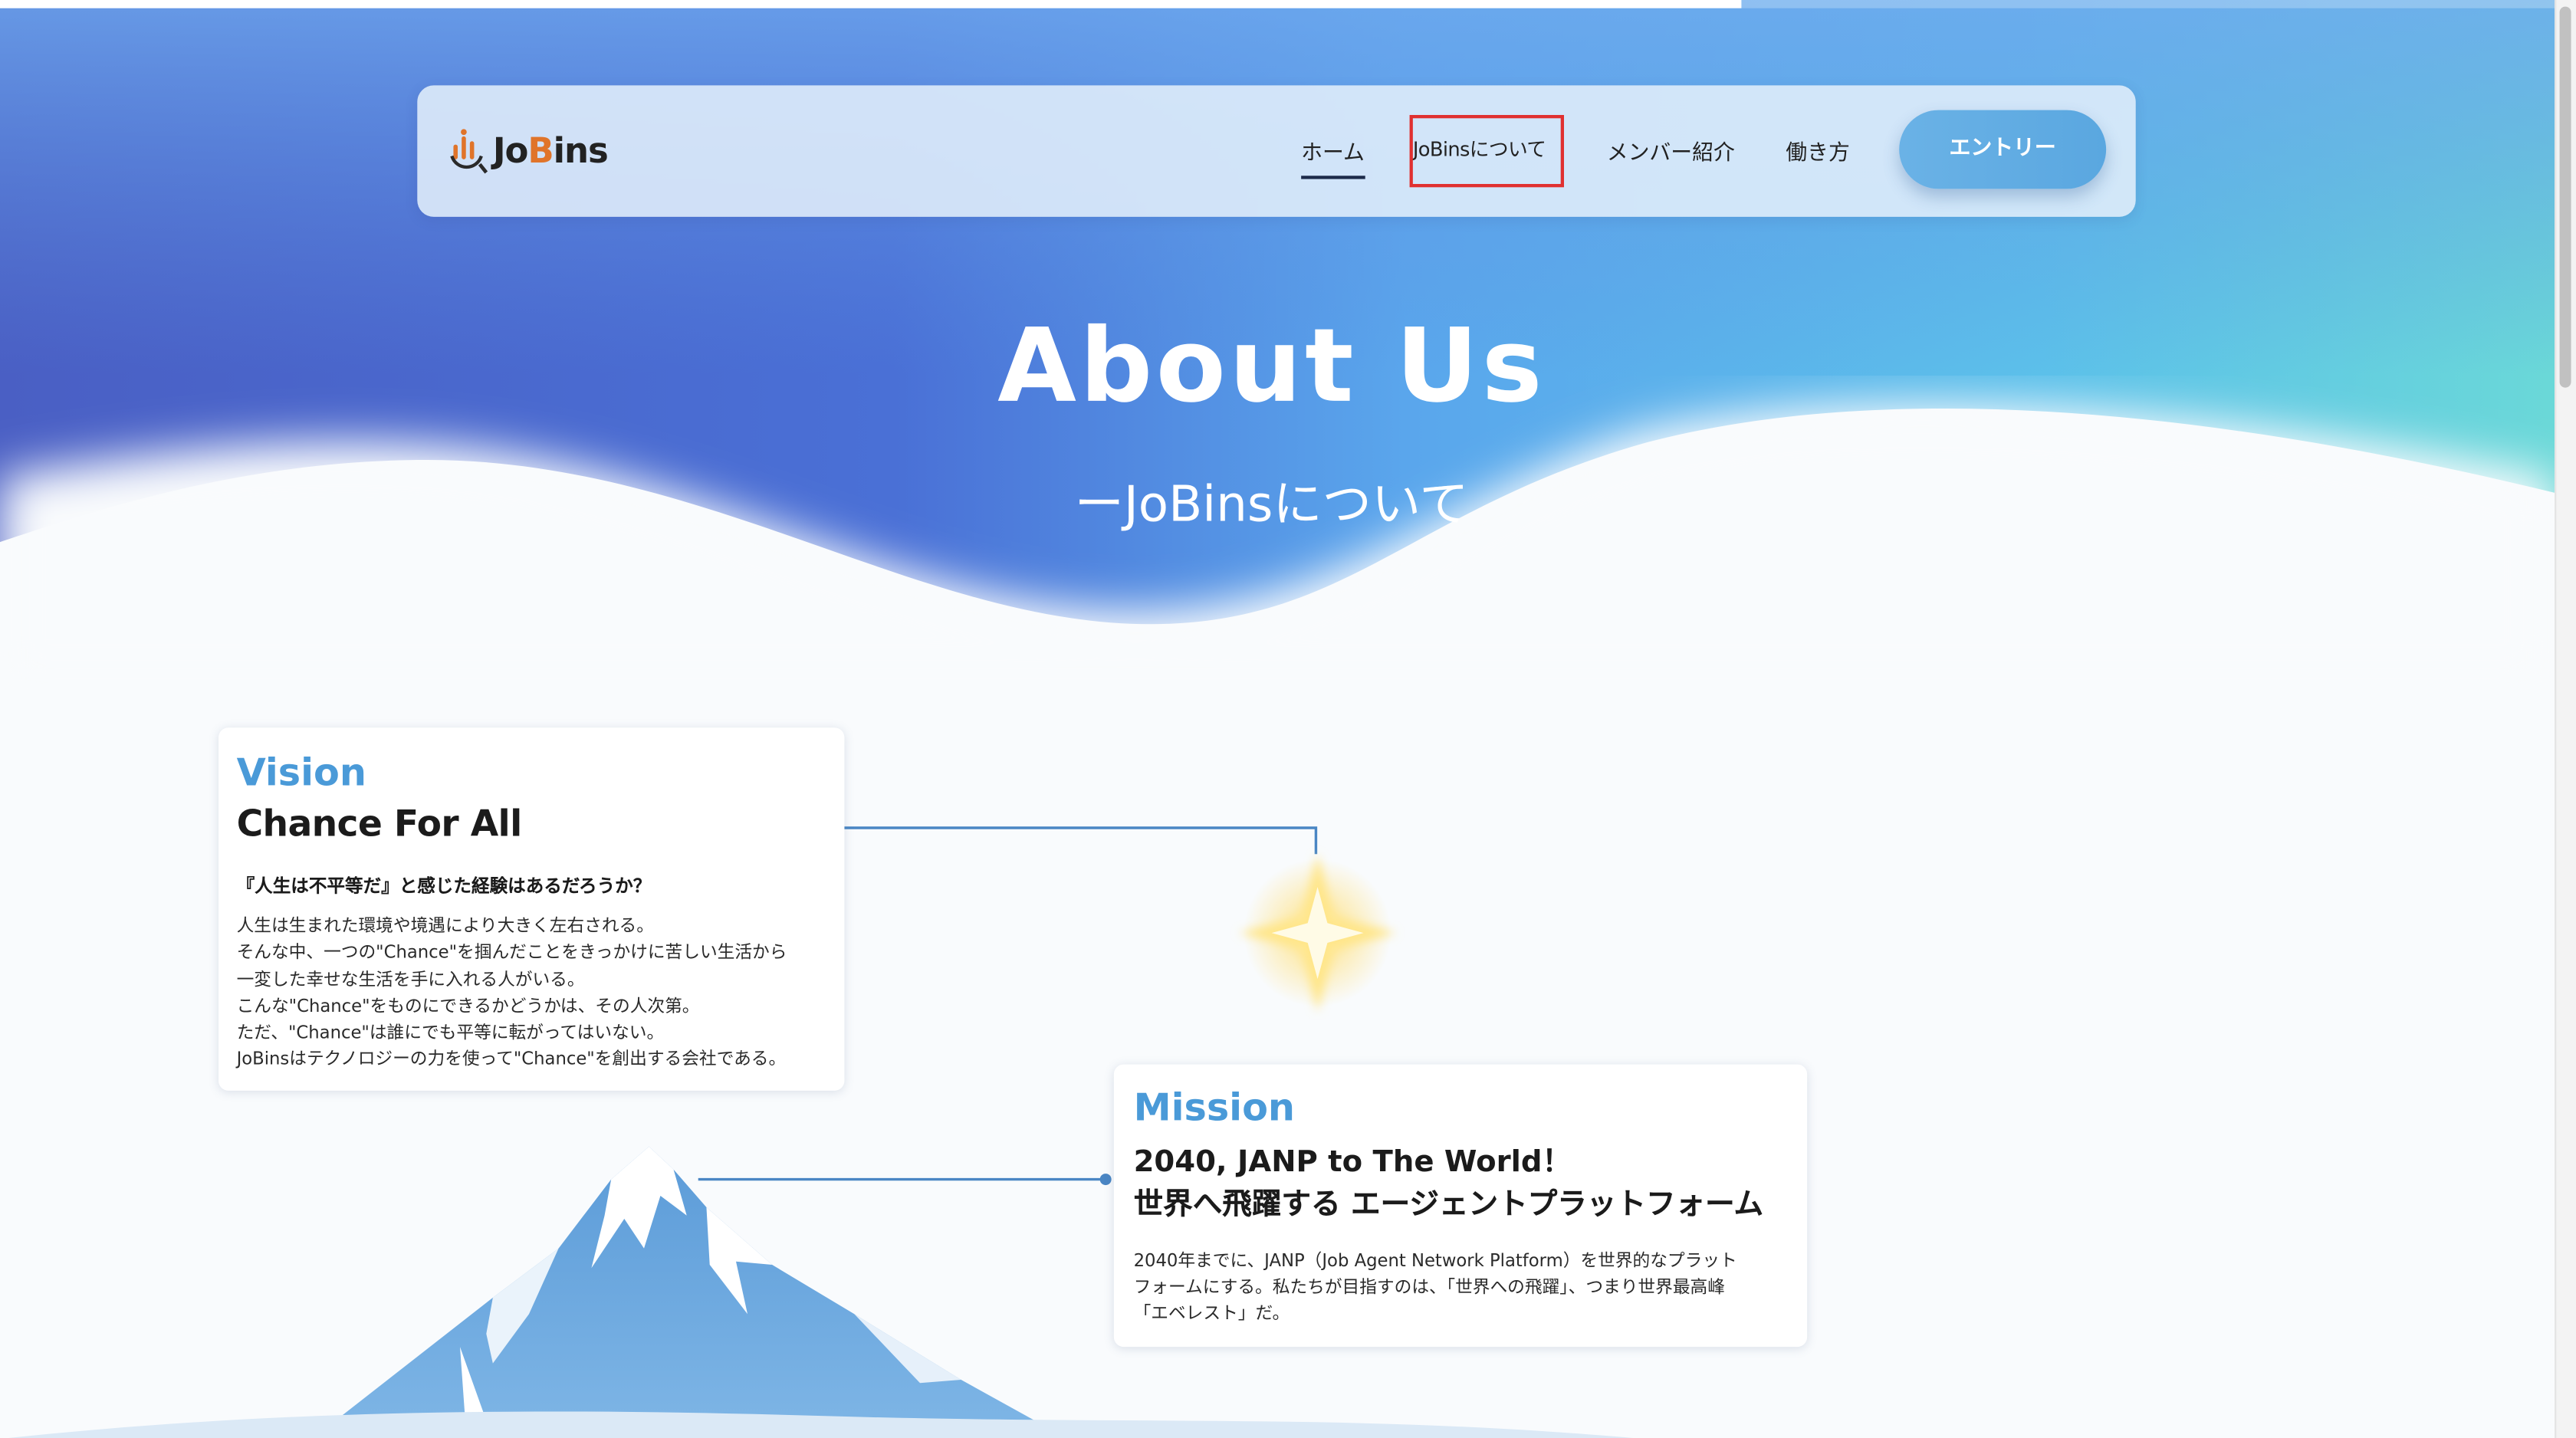 This screenshot has width=2576, height=1438. Describe the element at coordinates (379, 825) in the screenshot. I see `vision-title: Chance For All` at that location.